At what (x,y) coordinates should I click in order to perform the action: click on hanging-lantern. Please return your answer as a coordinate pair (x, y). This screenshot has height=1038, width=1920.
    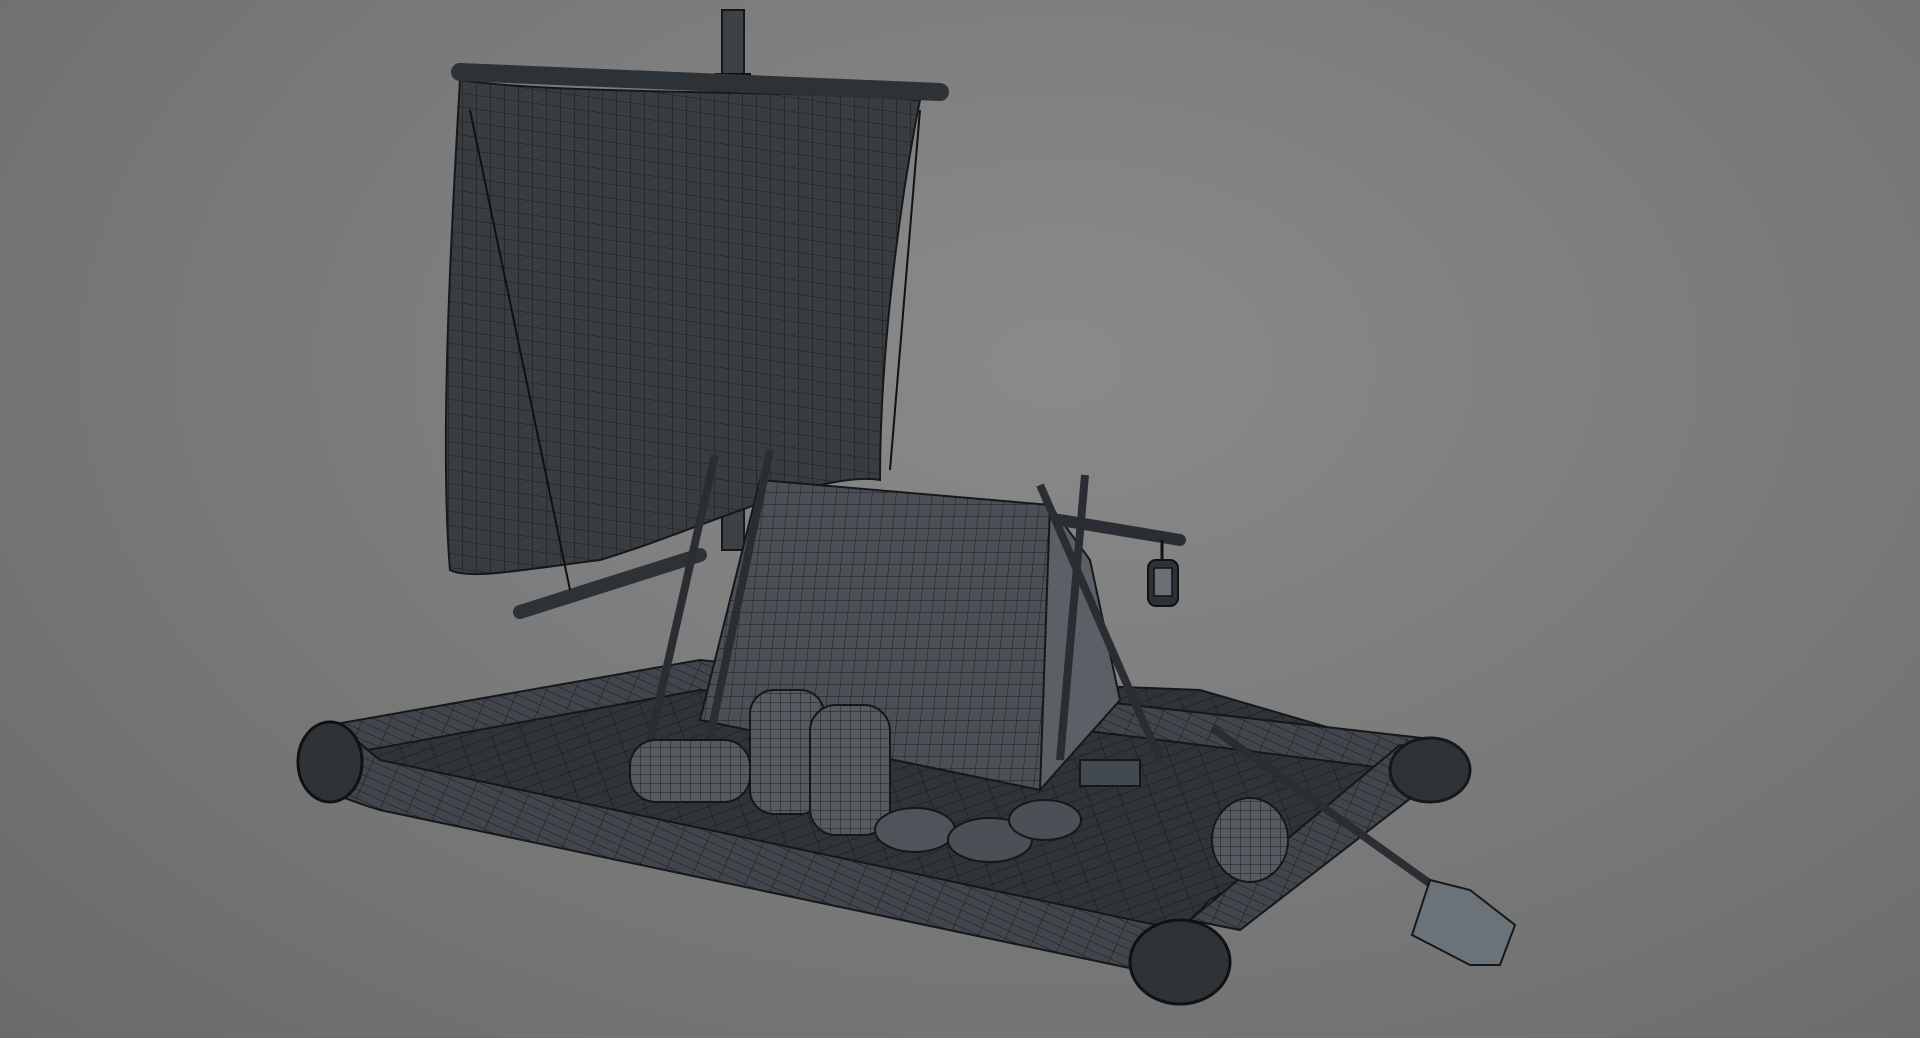
    Looking at the image, I should click on (1163, 573).